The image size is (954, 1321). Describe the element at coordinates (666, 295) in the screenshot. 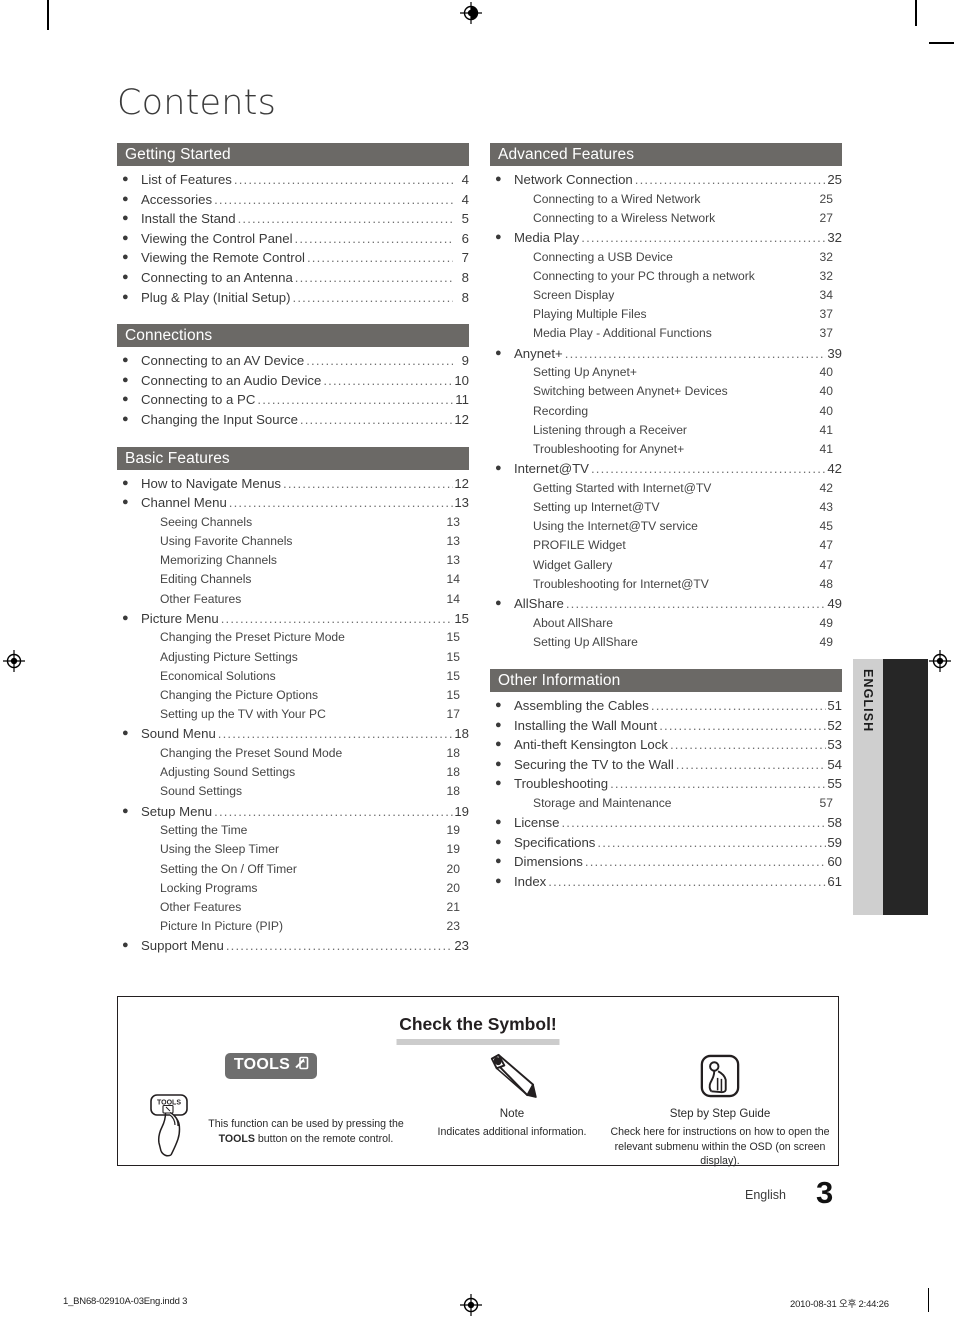

I see `toc-subentry: Screen Display 34` at that location.